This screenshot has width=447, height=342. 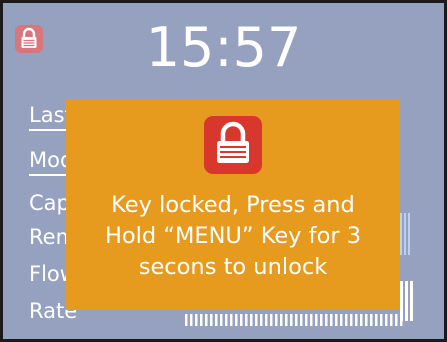 I want to click on lock-message-line: Key locked, Press and, so click(x=233, y=205).